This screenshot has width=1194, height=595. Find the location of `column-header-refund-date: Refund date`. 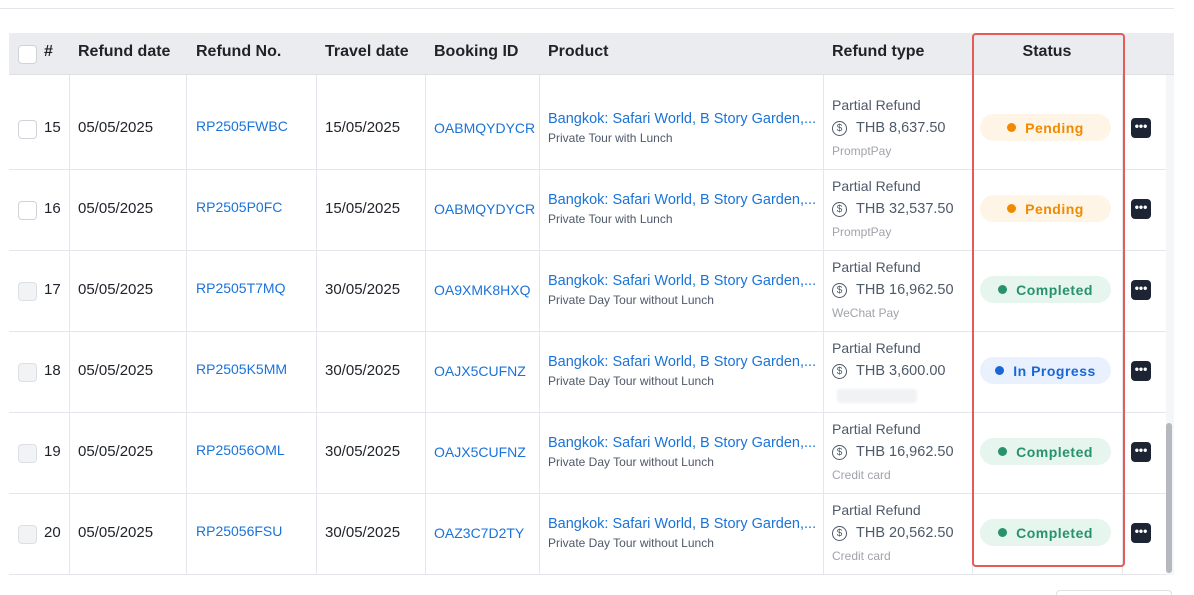

column-header-refund-date: Refund date is located at coordinates (124, 53).